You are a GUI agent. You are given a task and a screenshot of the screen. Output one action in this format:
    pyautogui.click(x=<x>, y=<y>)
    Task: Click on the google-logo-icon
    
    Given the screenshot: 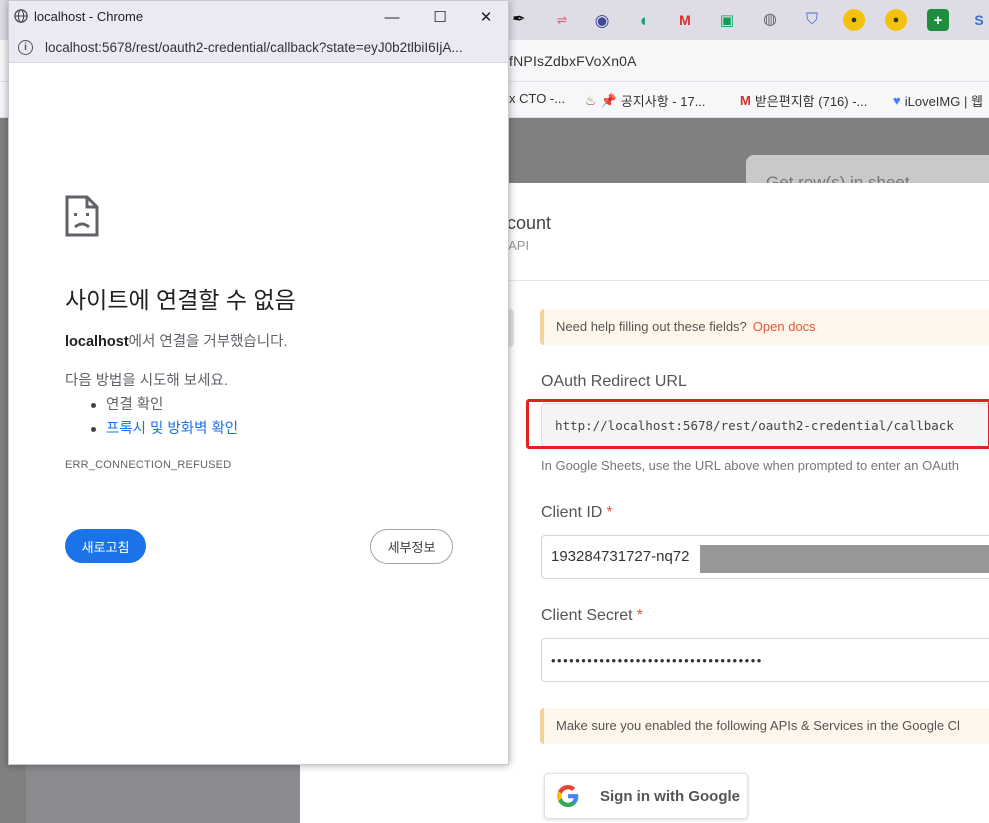 What is the action you would take?
    pyautogui.click(x=568, y=796)
    